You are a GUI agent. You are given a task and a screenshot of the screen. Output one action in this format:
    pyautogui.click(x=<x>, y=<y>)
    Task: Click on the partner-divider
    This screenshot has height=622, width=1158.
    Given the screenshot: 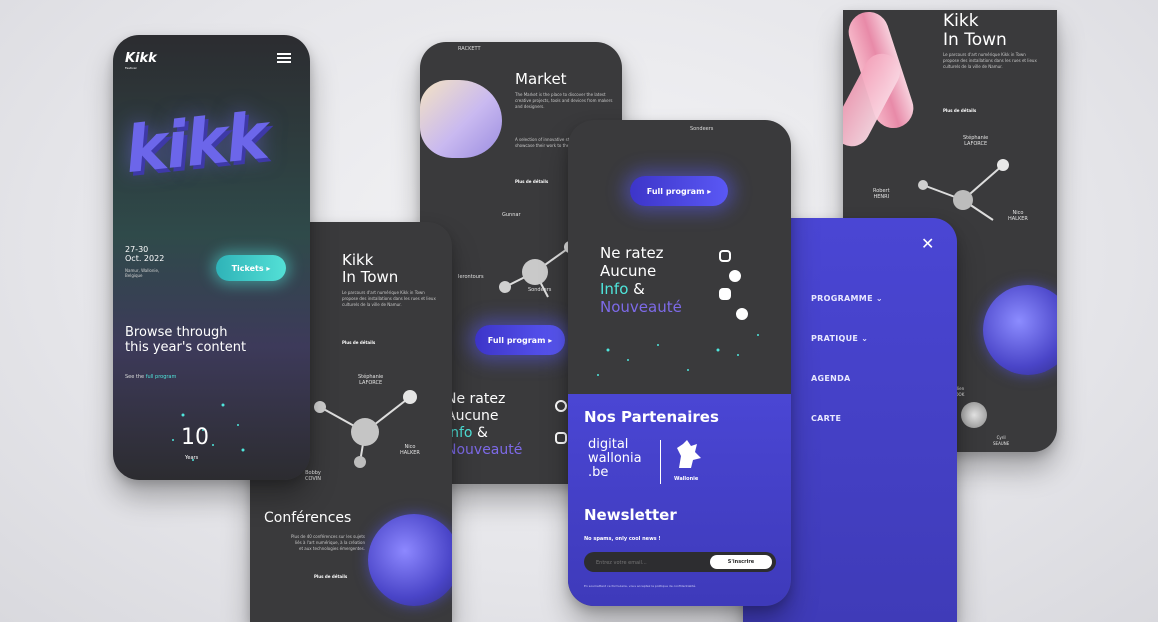 What is the action you would take?
    pyautogui.click(x=660, y=462)
    